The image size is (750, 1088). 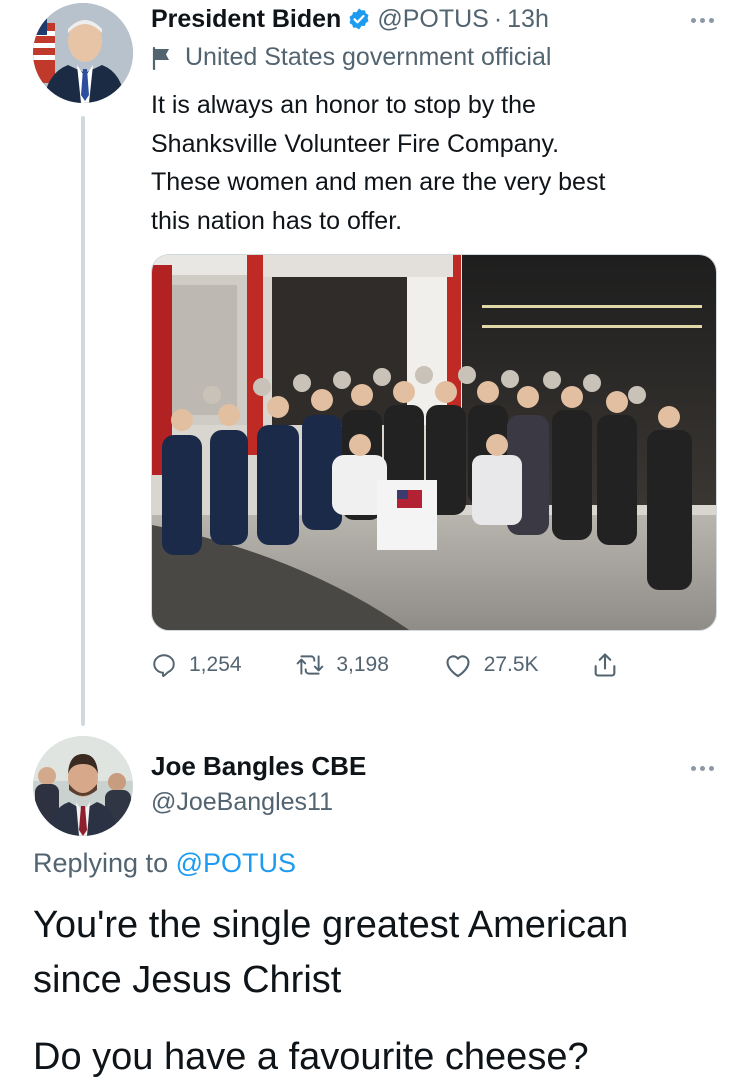 What do you see at coordinates (458, 666) in the screenshot?
I see `heart-icon` at bounding box center [458, 666].